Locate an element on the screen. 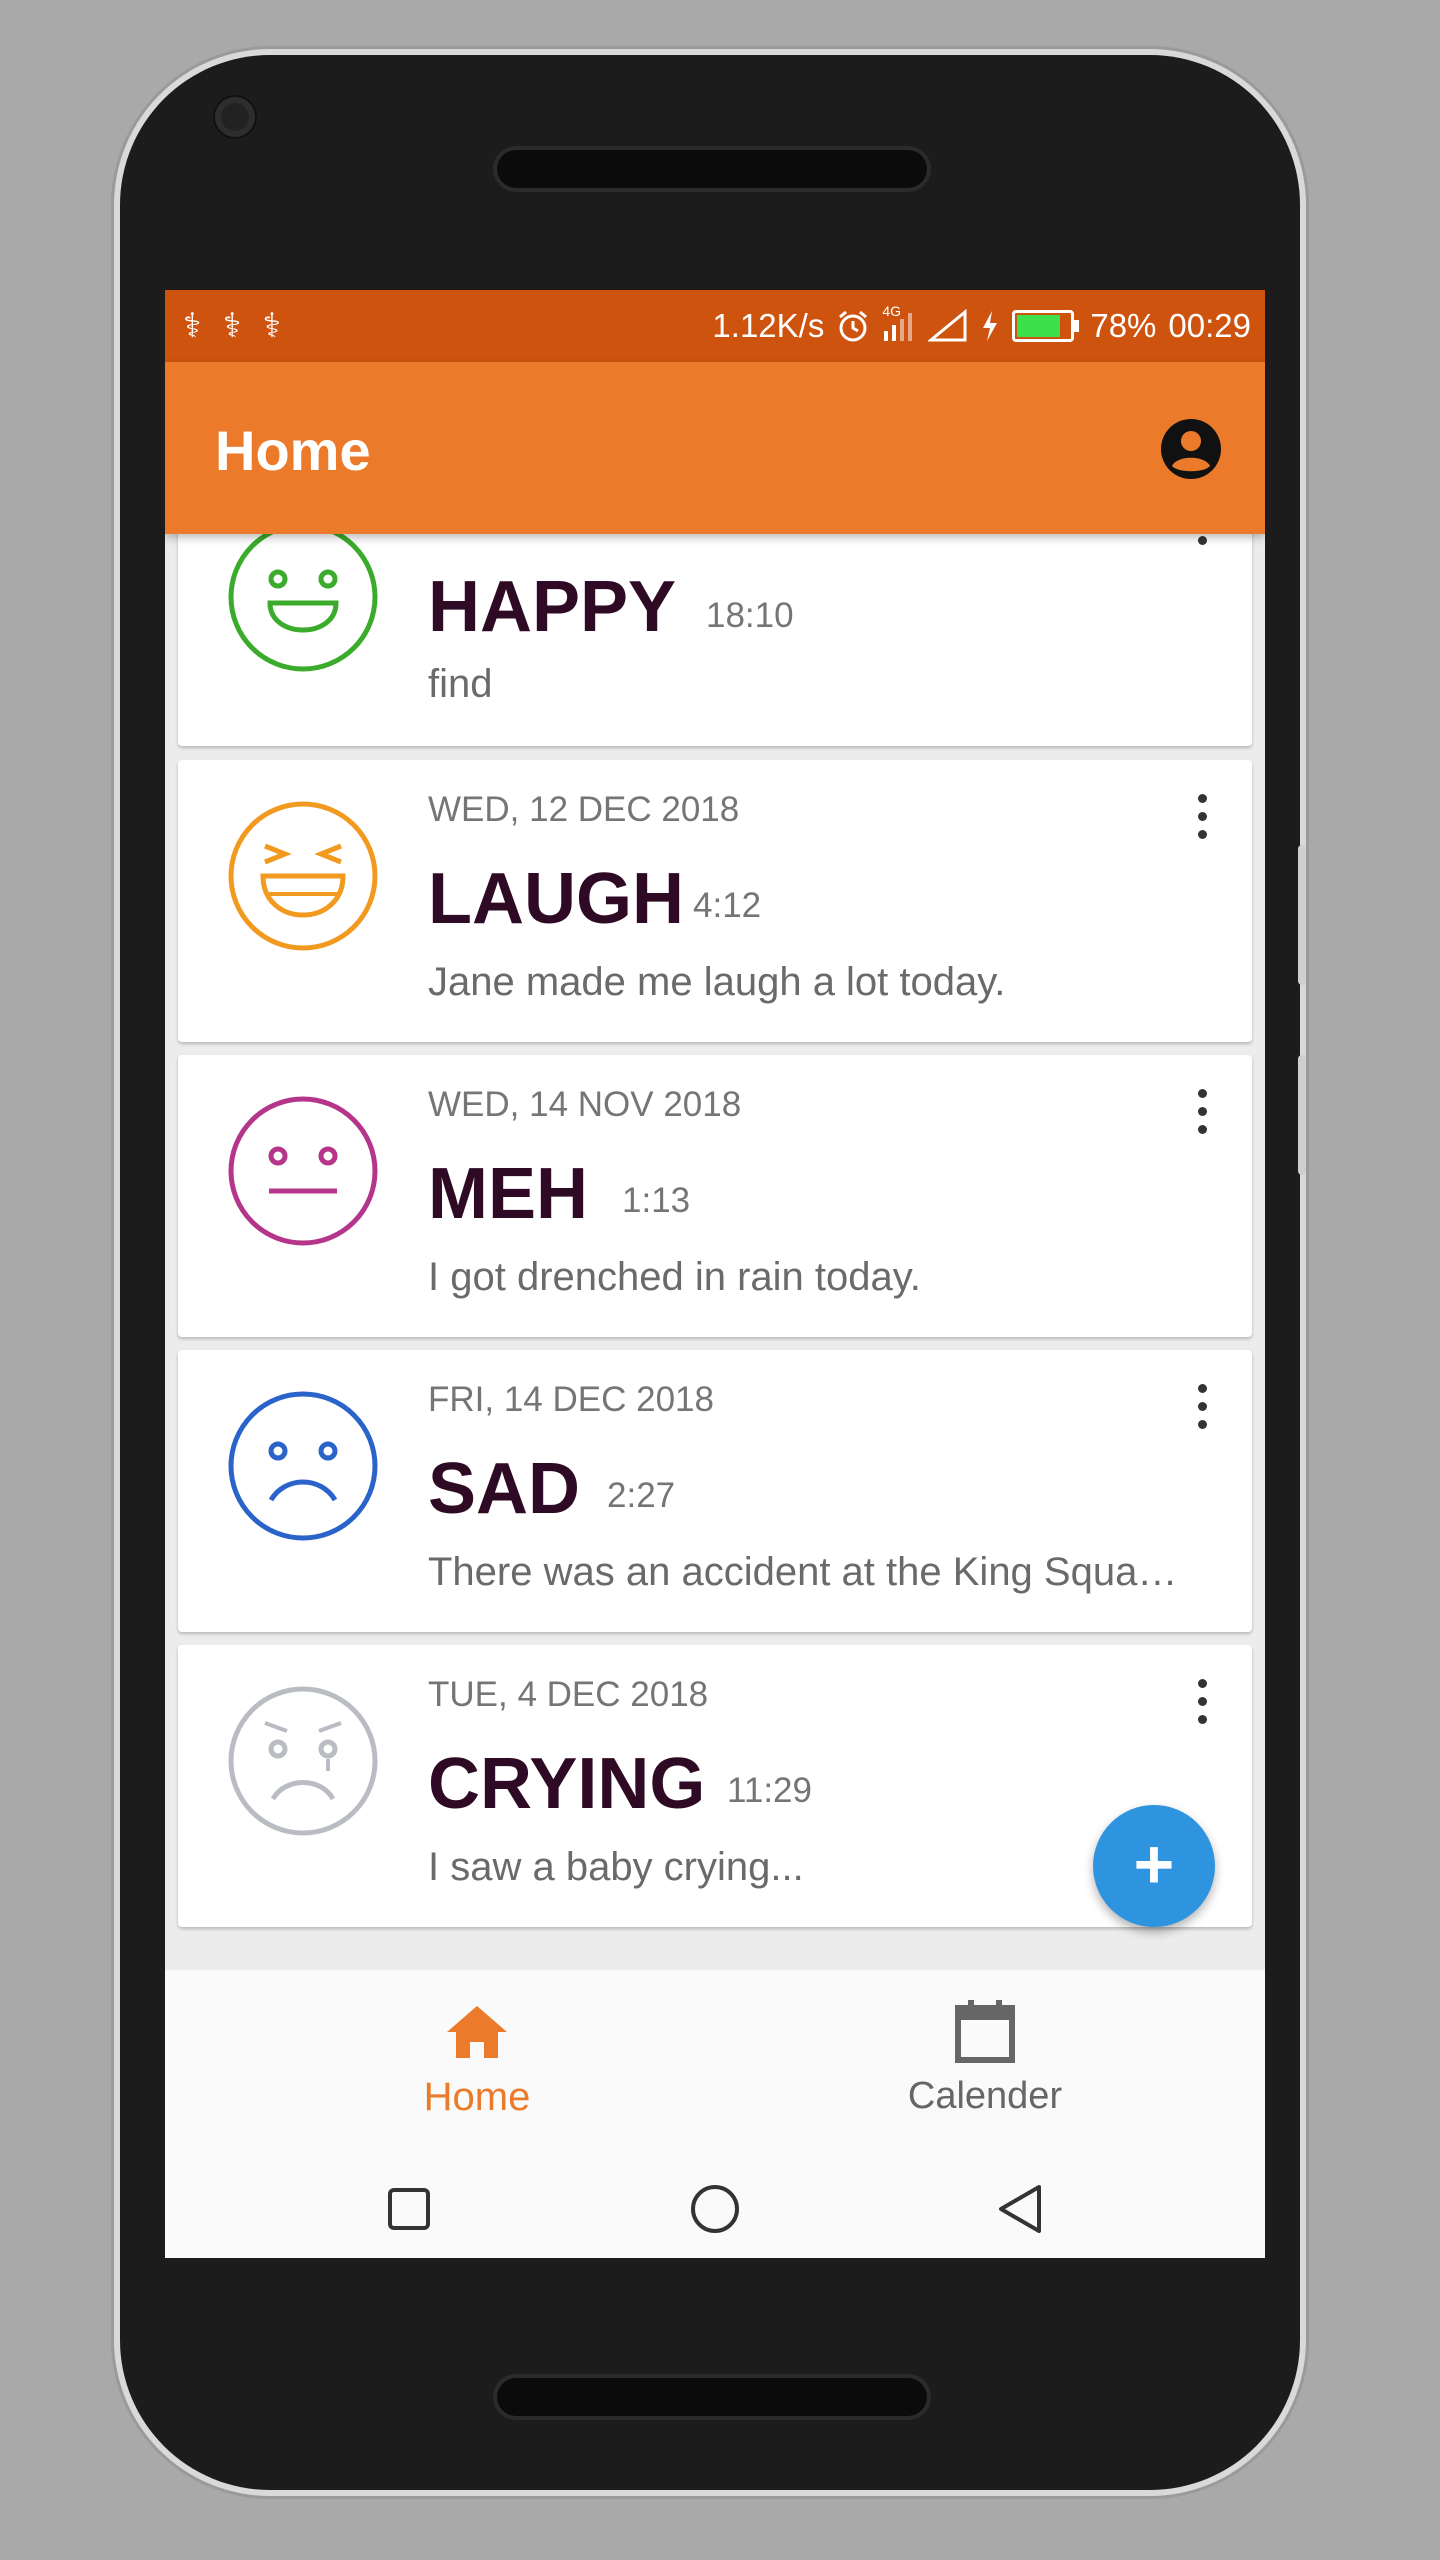  system-navigation-bar is located at coordinates (715, 2209).